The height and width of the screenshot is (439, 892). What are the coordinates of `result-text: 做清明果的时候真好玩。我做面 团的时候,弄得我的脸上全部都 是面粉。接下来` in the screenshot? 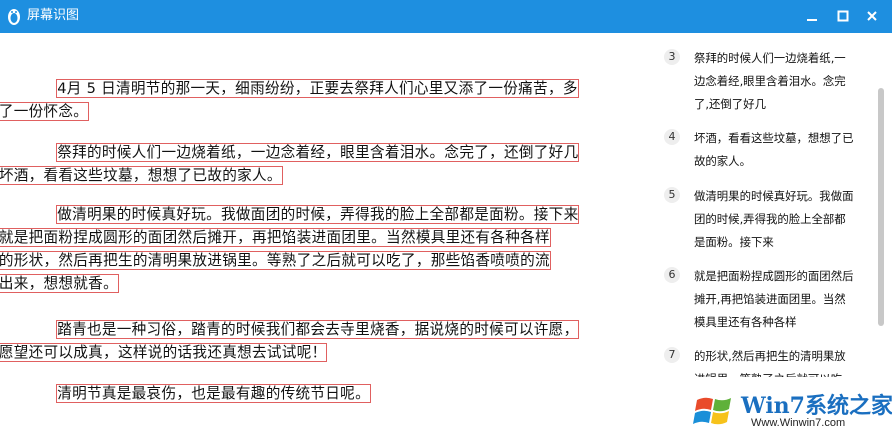 It's located at (780, 219).